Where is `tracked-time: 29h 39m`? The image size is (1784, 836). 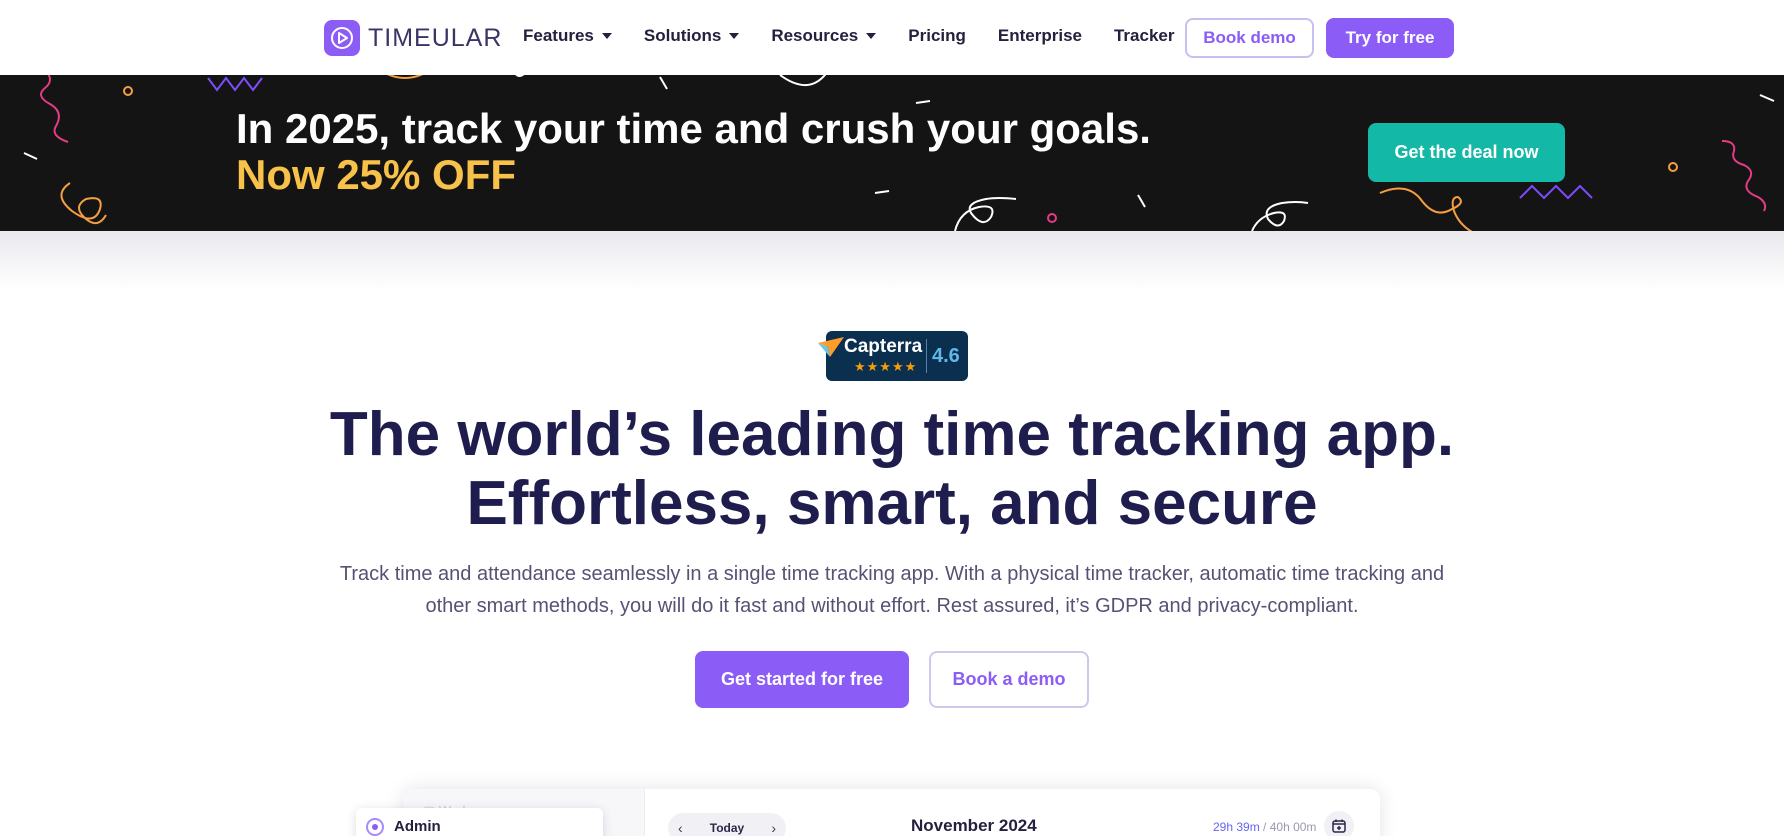 tracked-time: 29h 39m is located at coordinates (1236, 827).